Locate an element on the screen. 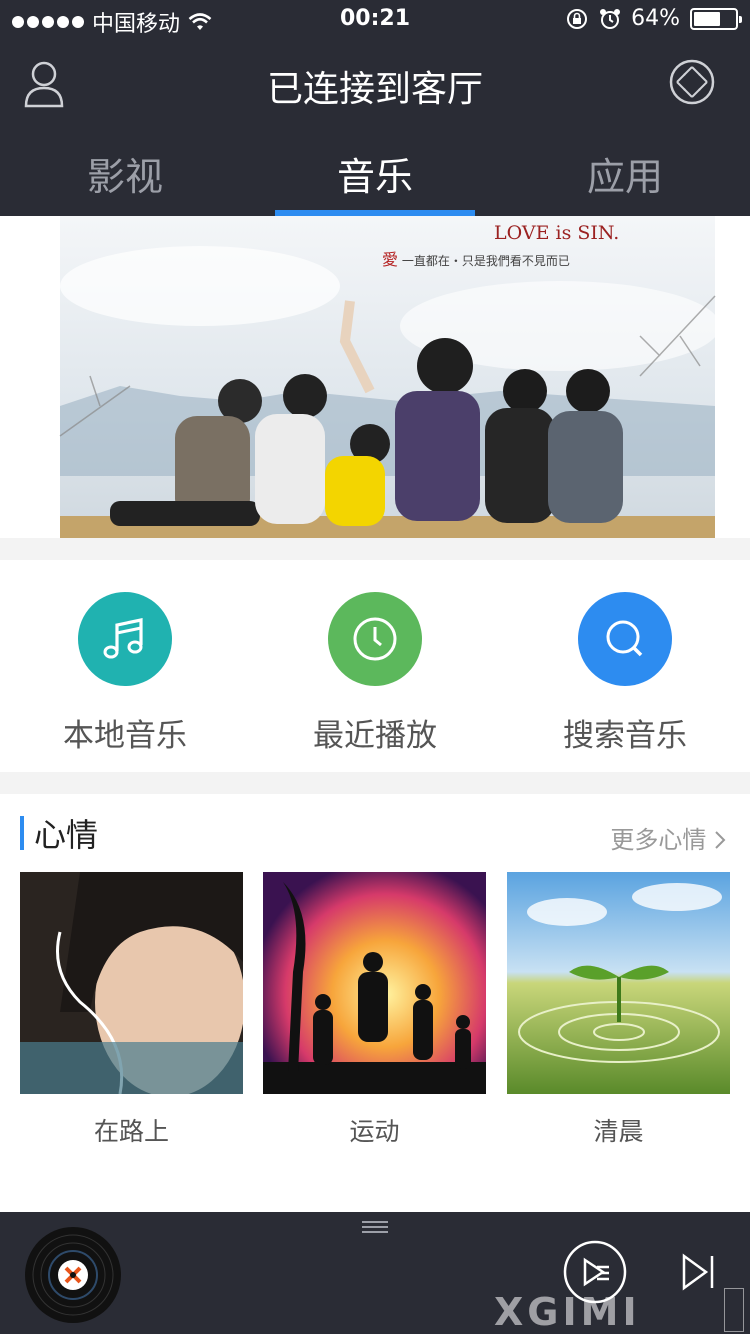 This screenshot has height=1334, width=750. watermark-seal-icon is located at coordinates (734, 1310).